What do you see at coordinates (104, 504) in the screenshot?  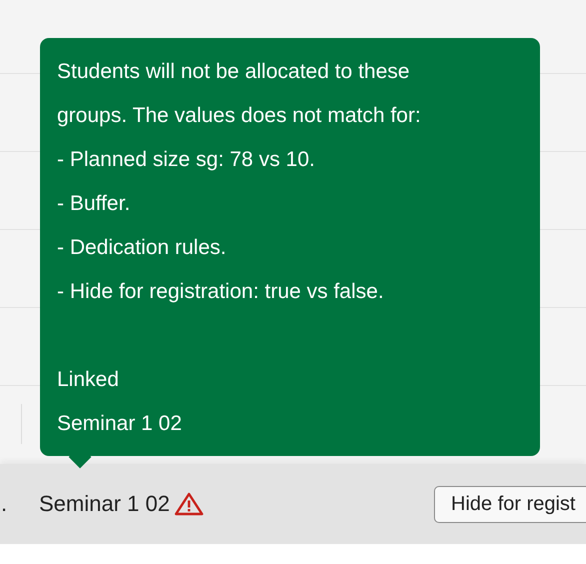 I see `group-name: Seminar 1 02` at bounding box center [104, 504].